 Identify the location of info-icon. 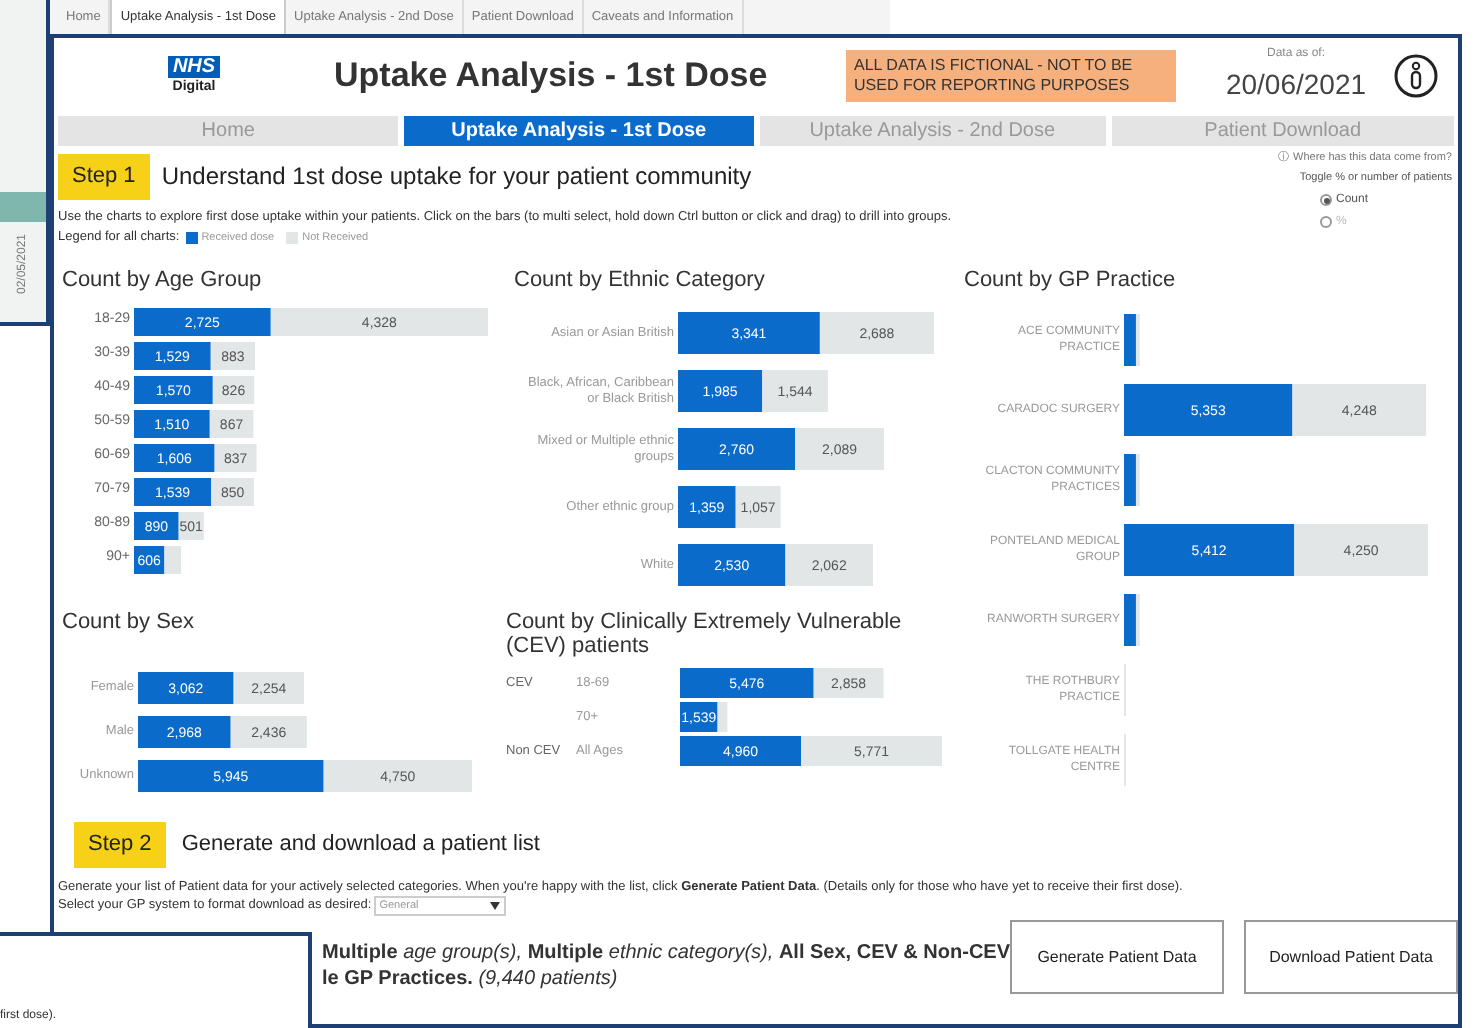
(1416, 76).